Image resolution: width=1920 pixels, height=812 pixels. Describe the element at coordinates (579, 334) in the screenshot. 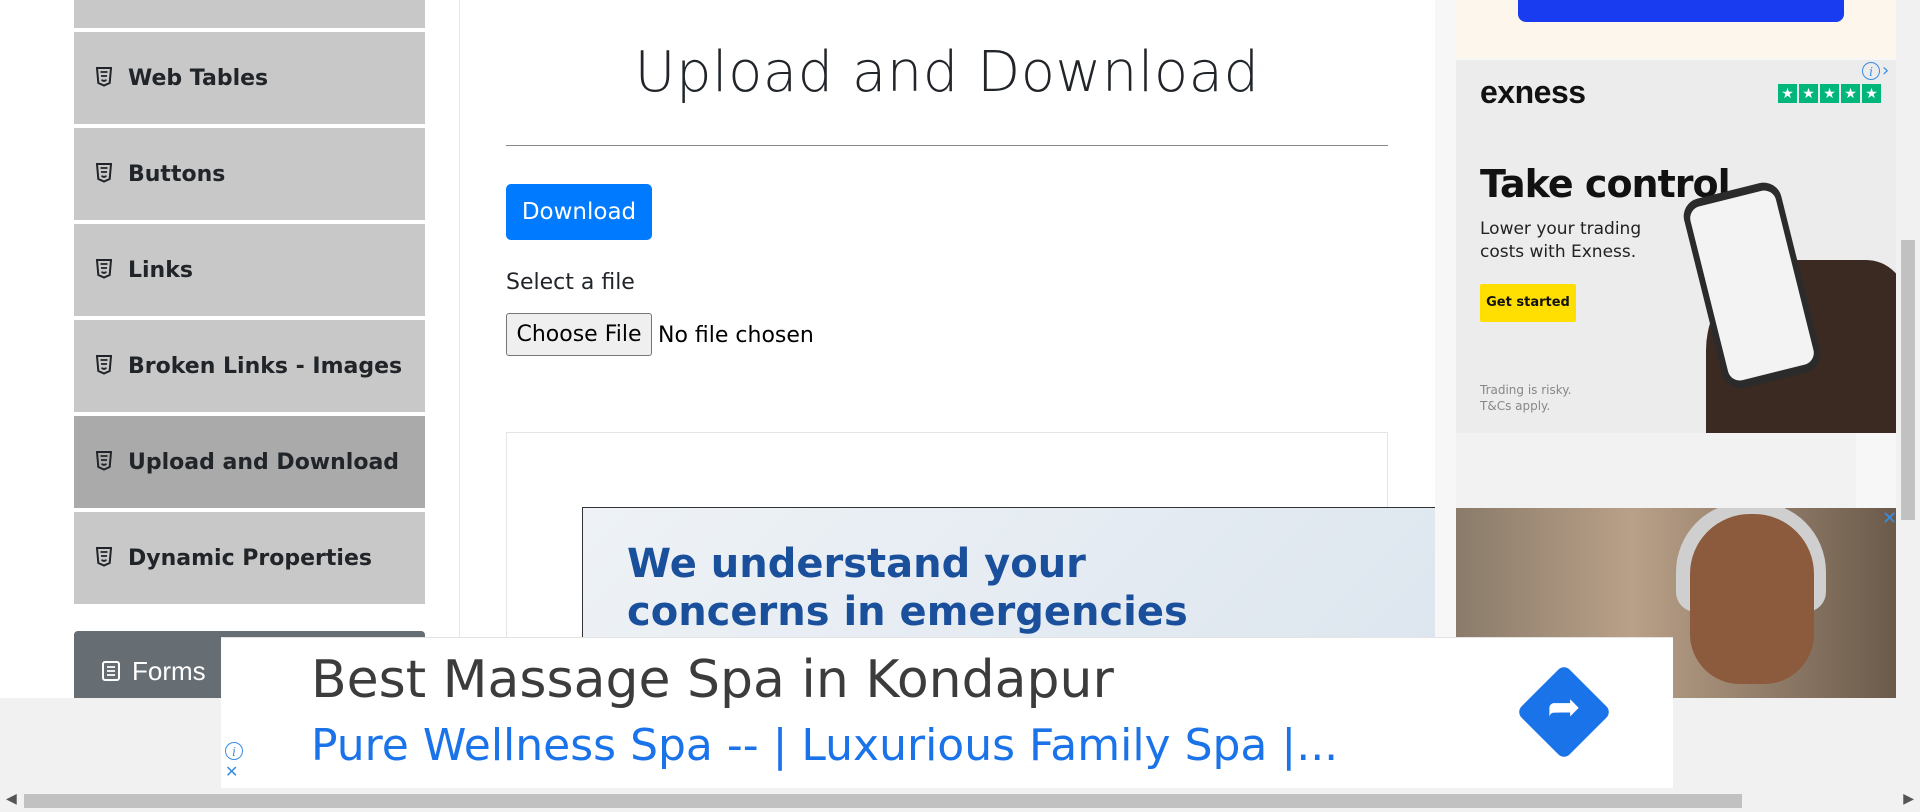

I see `choose-file-button: Choose File` at that location.